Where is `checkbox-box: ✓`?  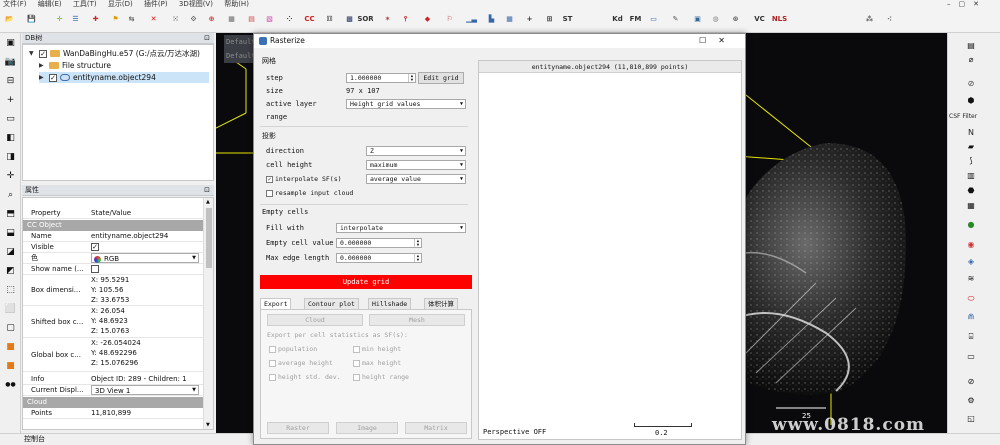 checkbox-box: ✓ is located at coordinates (269, 179).